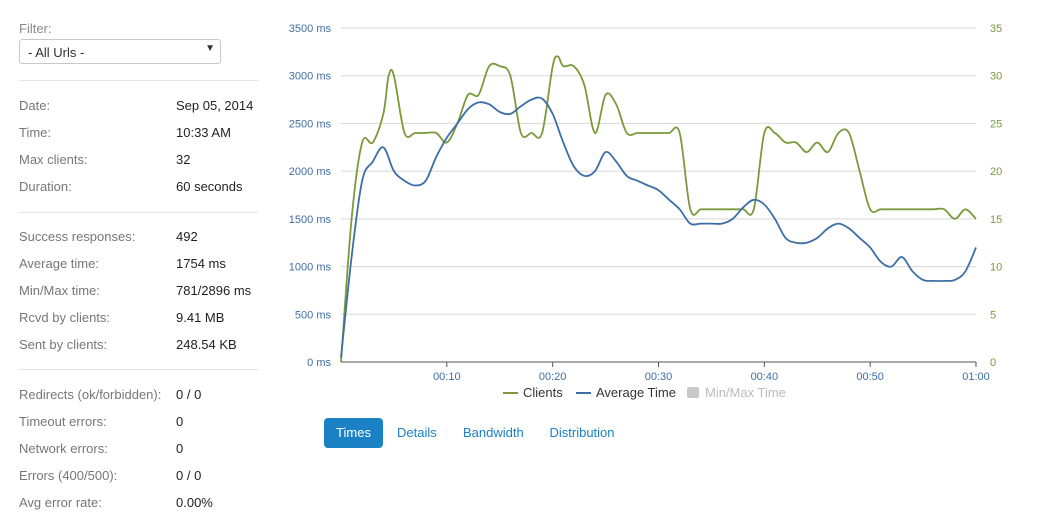 Image resolution: width=1038 pixels, height=528 pixels. What do you see at coordinates (53, 159) in the screenshot?
I see `stat-key: Max clients:` at bounding box center [53, 159].